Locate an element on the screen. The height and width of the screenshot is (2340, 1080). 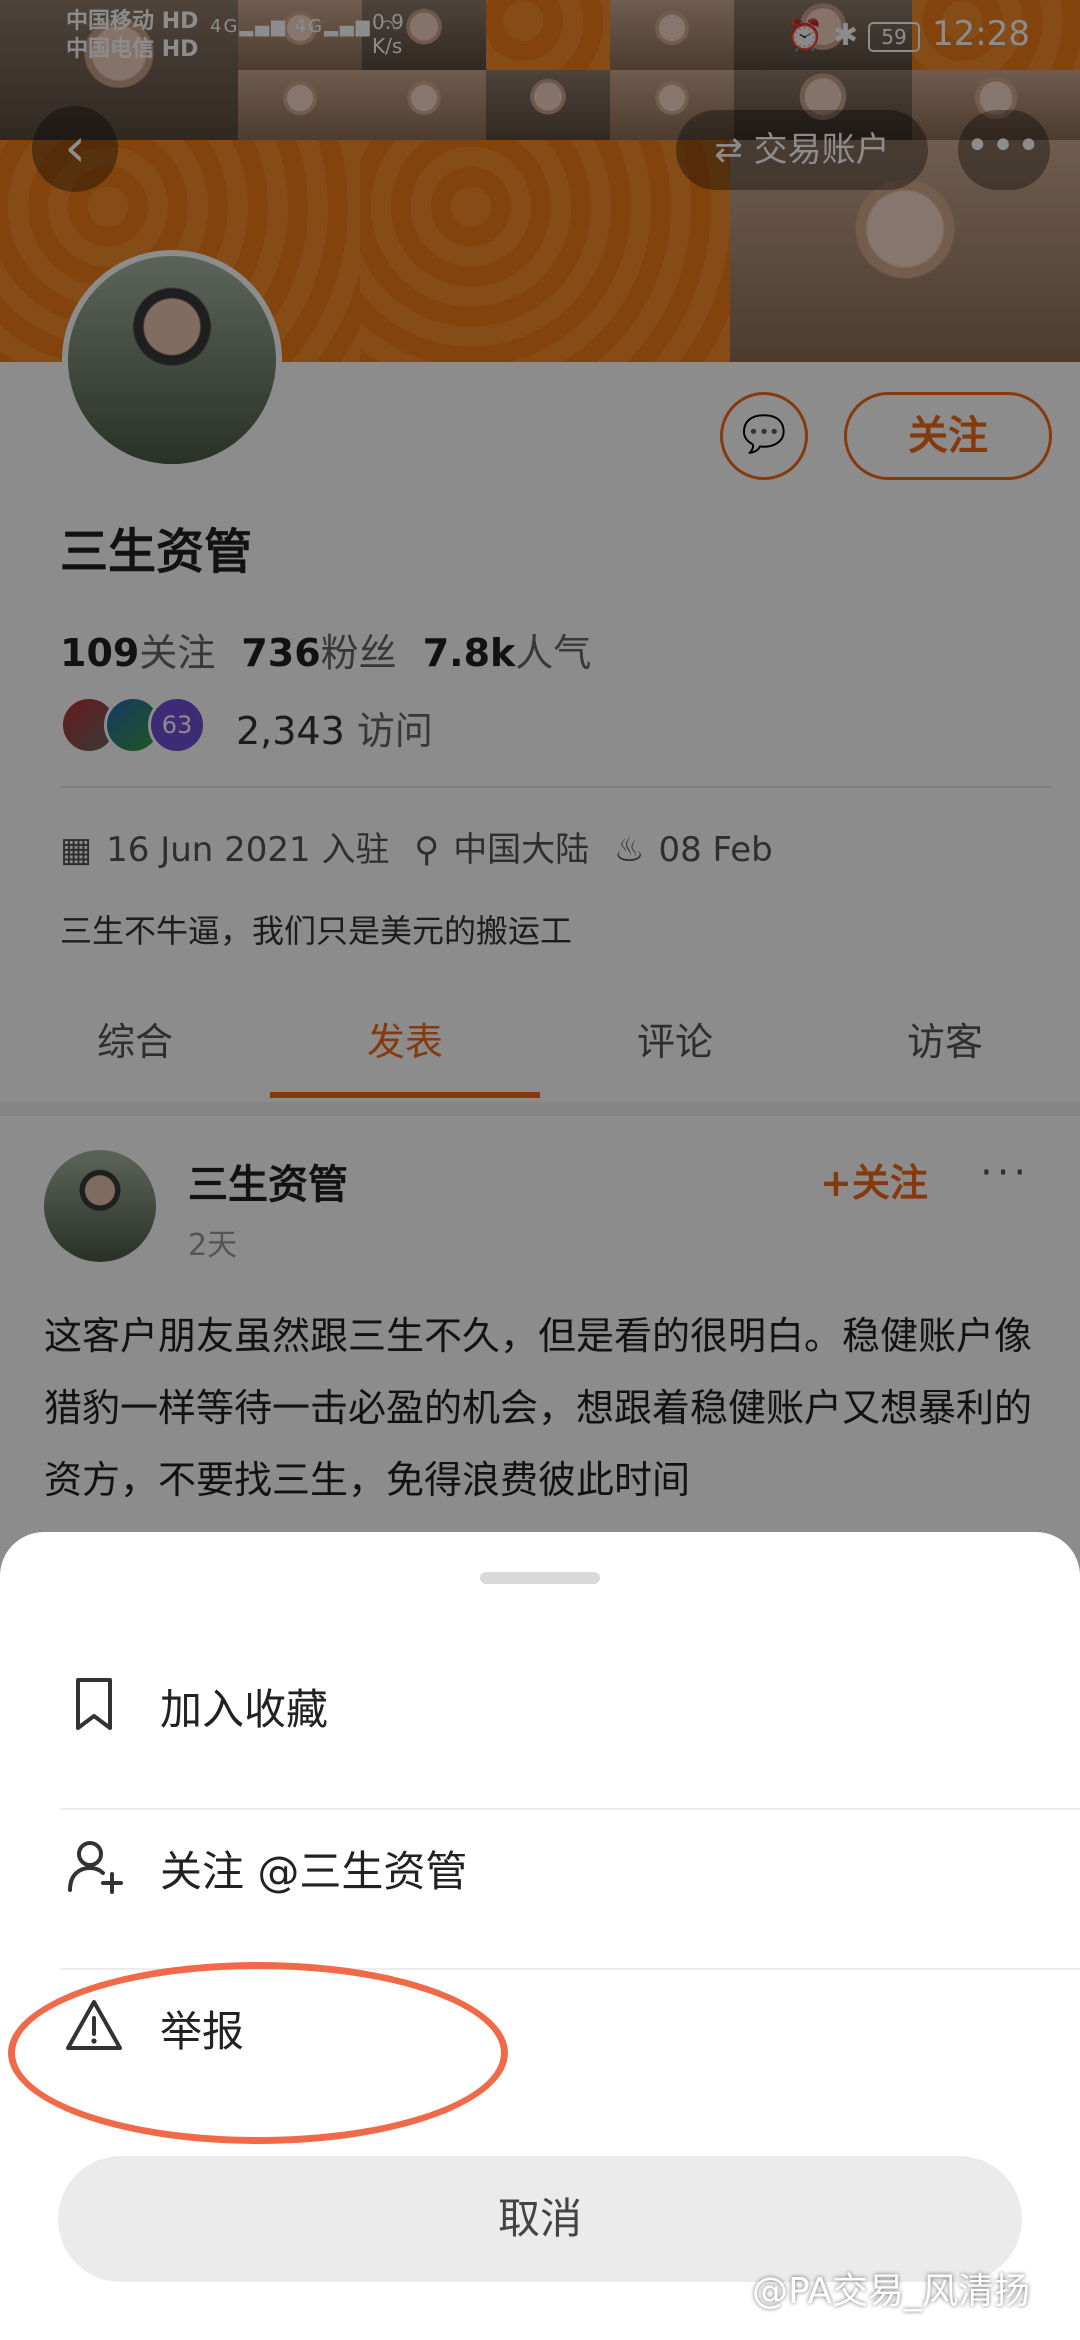
bookmark-icon is located at coordinates (94, 1704).